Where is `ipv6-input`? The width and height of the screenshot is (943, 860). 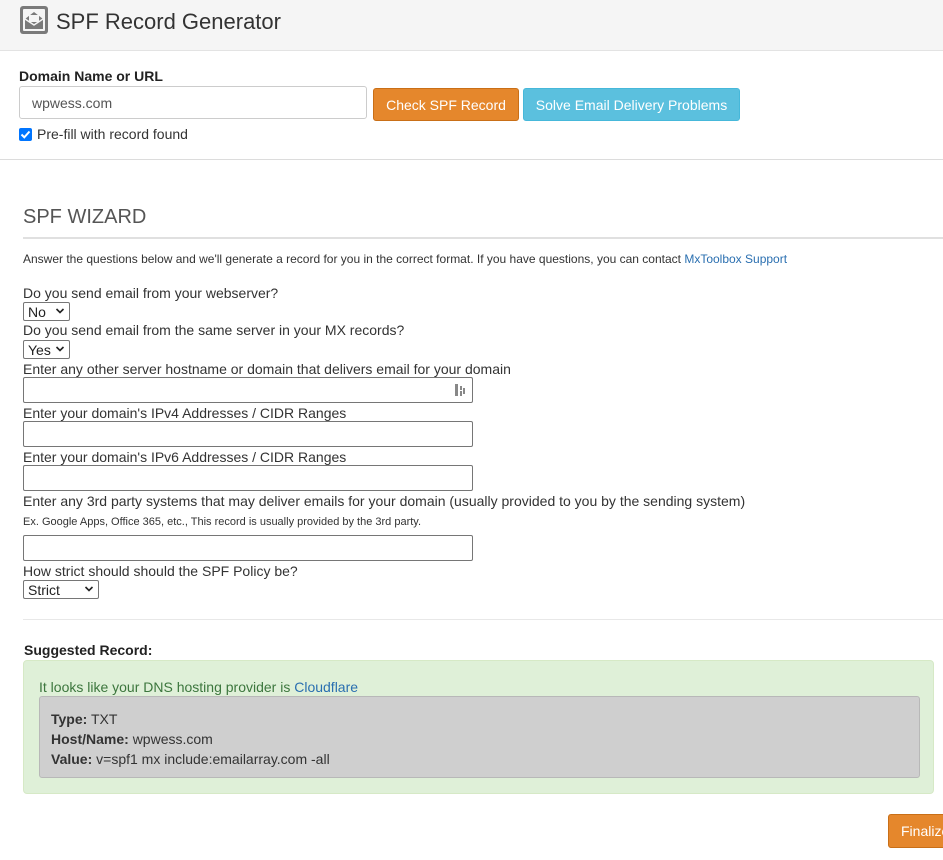
ipv6-input is located at coordinates (248, 478).